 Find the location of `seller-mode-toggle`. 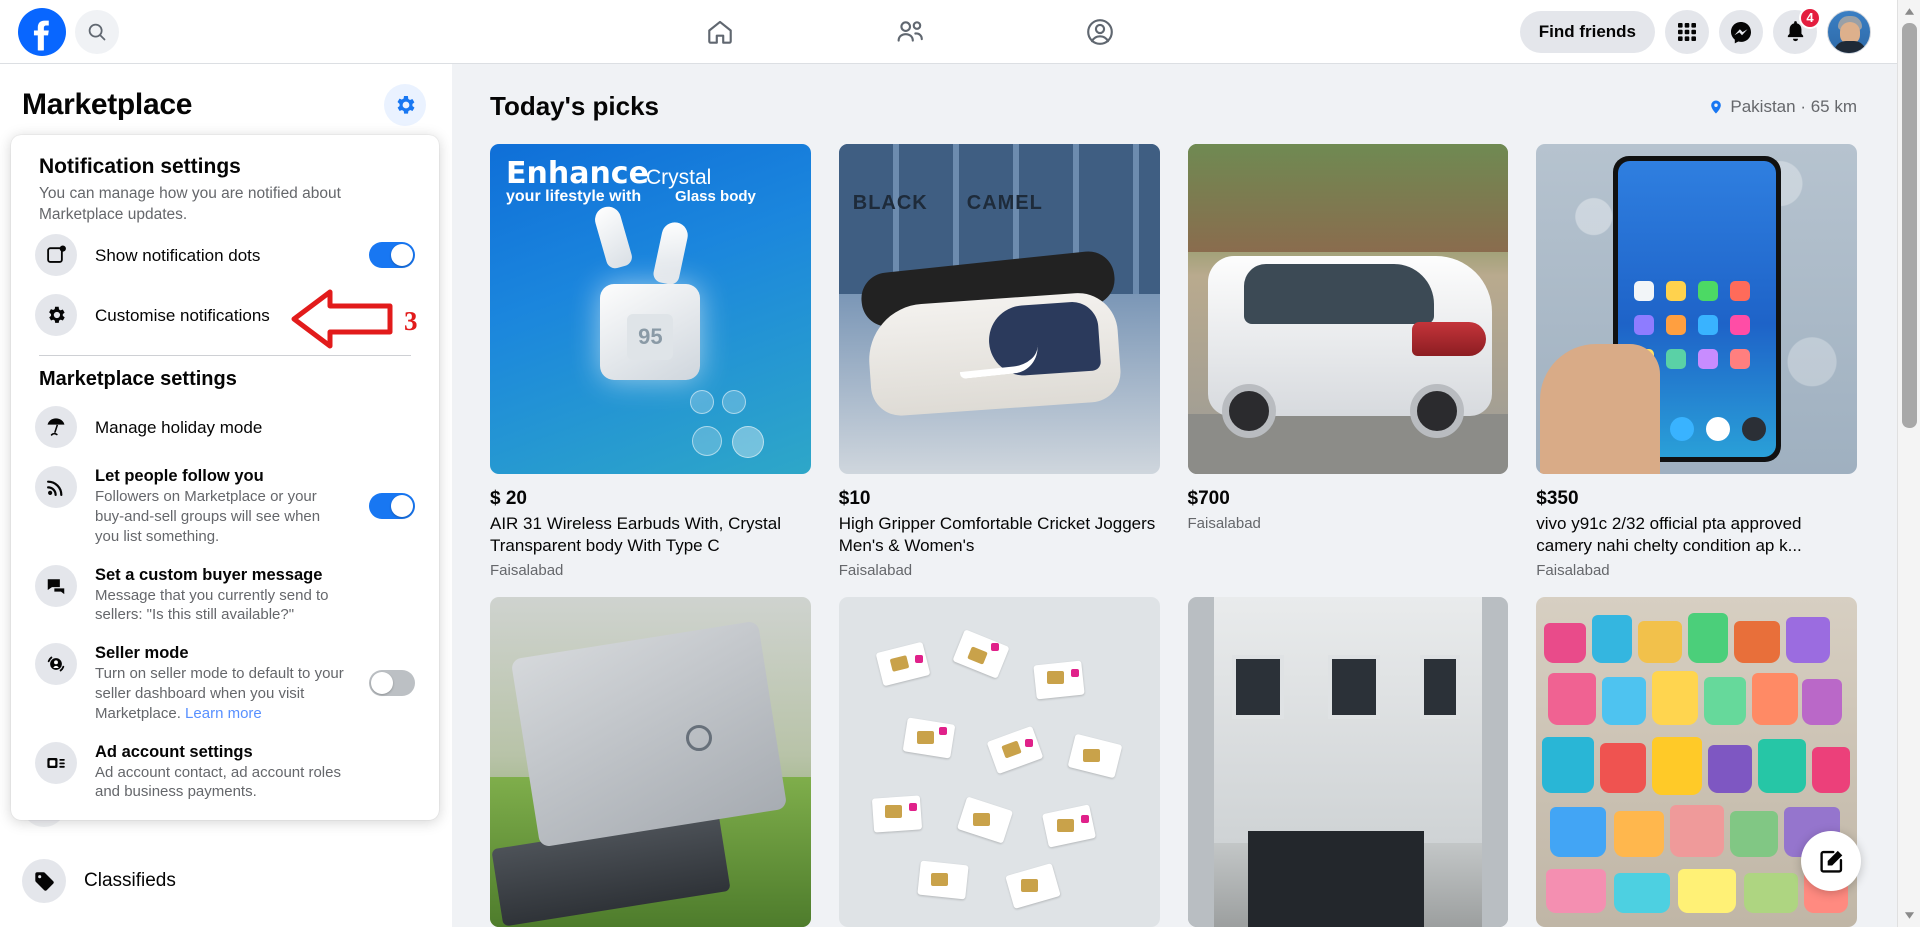

seller-mode-toggle is located at coordinates (392, 683).